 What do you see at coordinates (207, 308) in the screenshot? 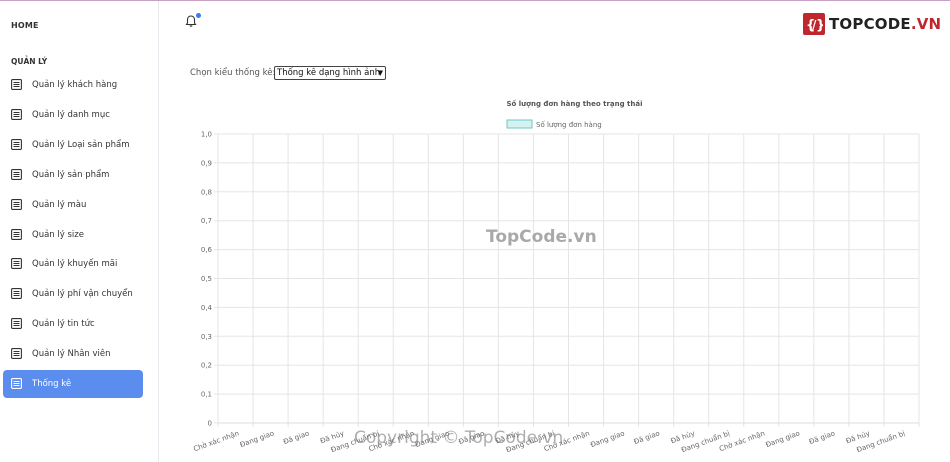
I see `y-tick-label: 0,4` at bounding box center [207, 308].